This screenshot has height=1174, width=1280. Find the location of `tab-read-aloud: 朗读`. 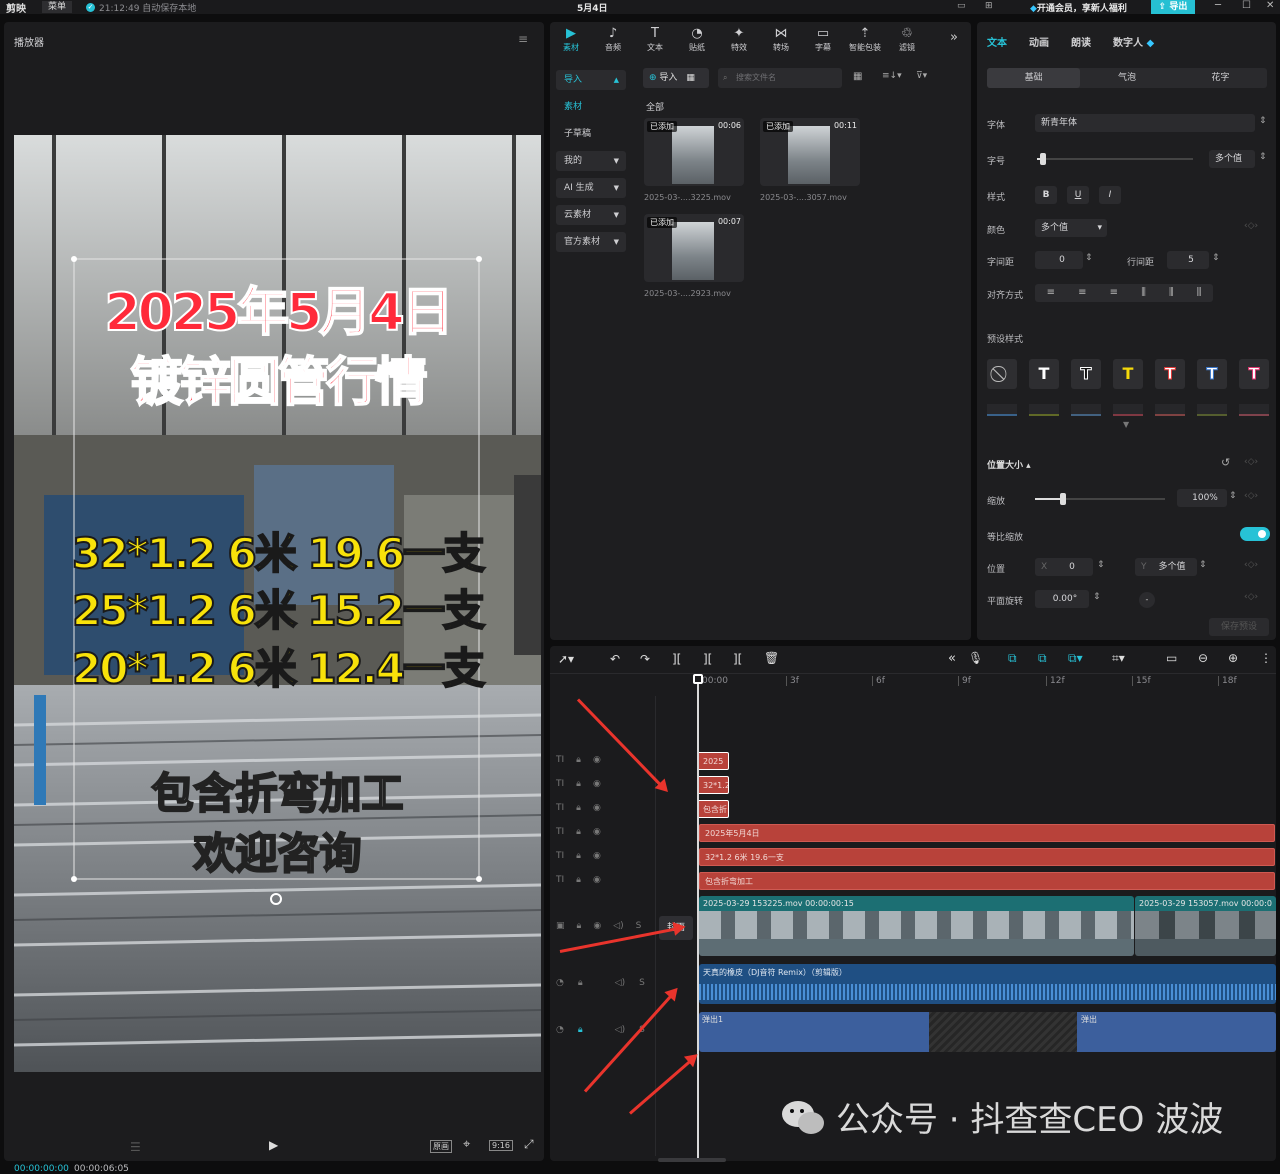

tab-read-aloud: 朗读 is located at coordinates (1081, 41).